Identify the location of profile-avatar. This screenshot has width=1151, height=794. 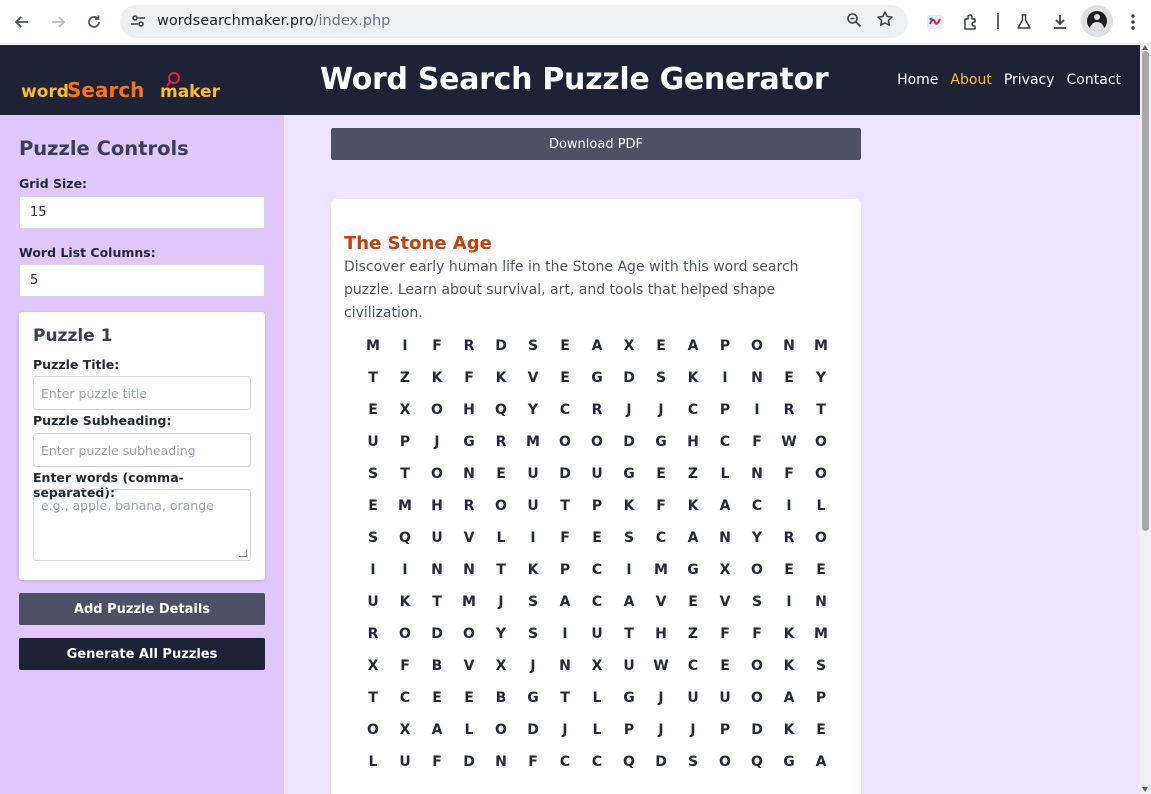
(1097, 21).